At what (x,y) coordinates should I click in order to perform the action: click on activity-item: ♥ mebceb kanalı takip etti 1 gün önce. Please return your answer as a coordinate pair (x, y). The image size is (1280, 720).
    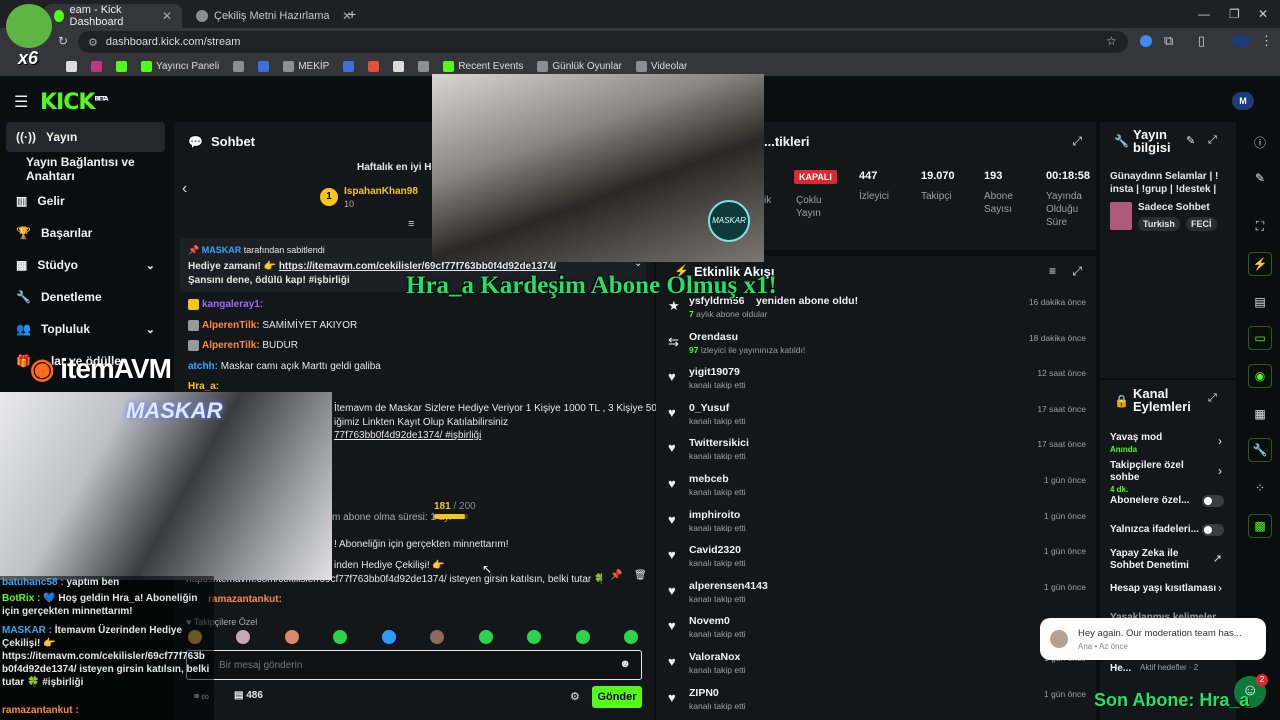
    Looking at the image, I should click on (876, 488).